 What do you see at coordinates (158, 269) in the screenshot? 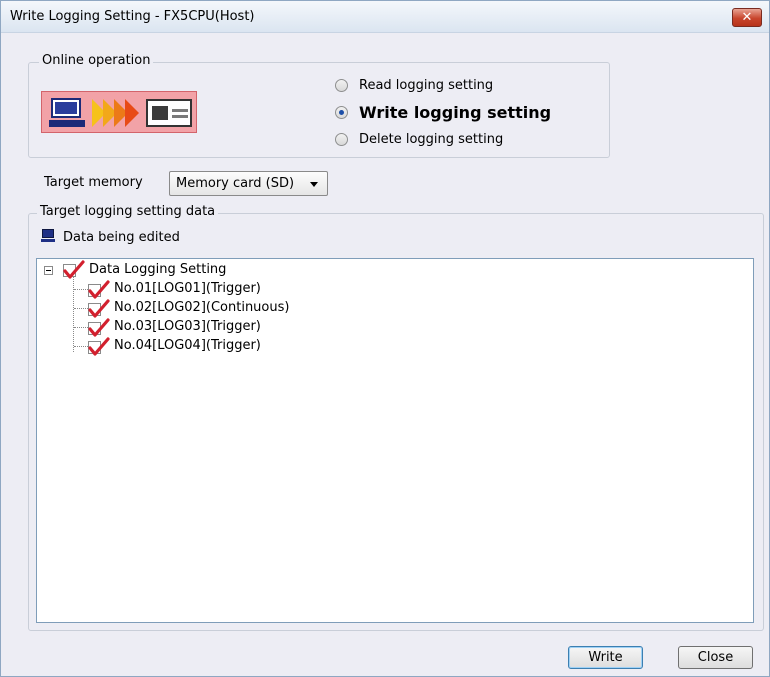
I see `tree-root-label: Data Logging Setting` at bounding box center [158, 269].